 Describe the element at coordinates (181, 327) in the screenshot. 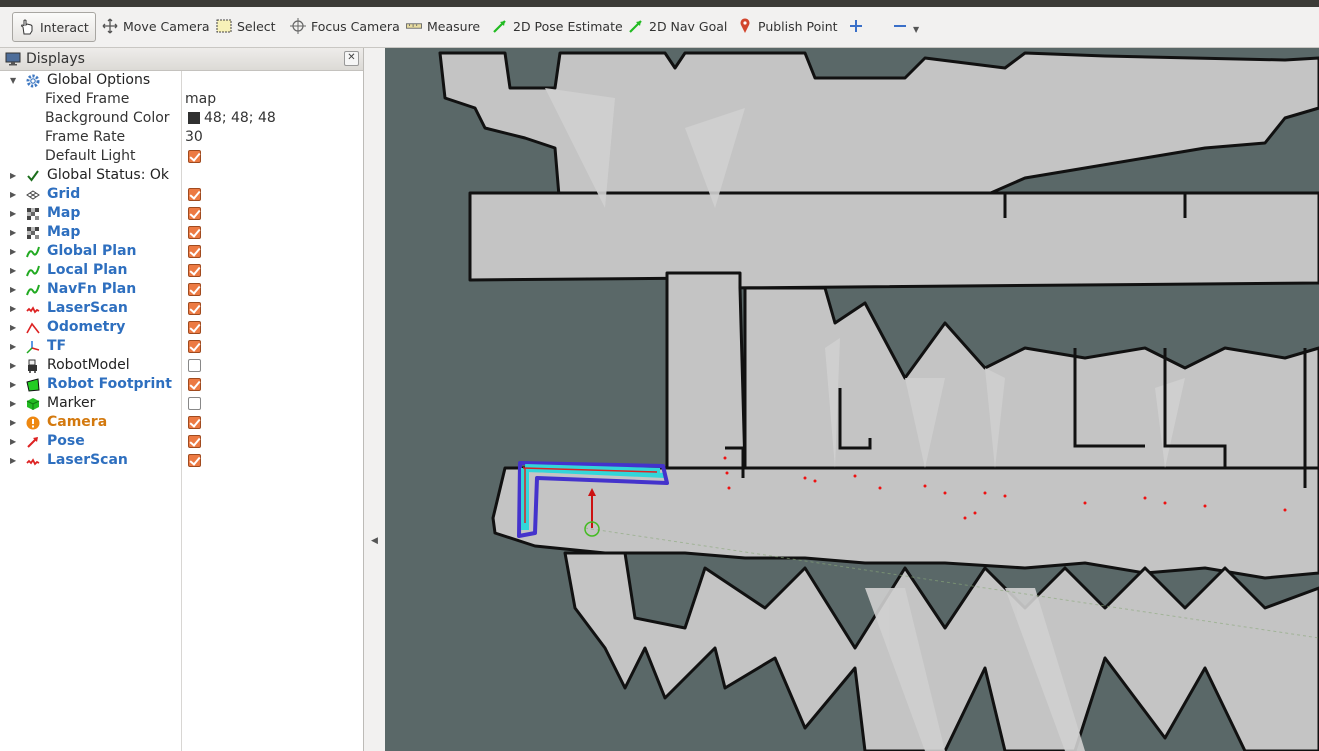

I see `tree-row-odometry: ▶ Odometry` at that location.